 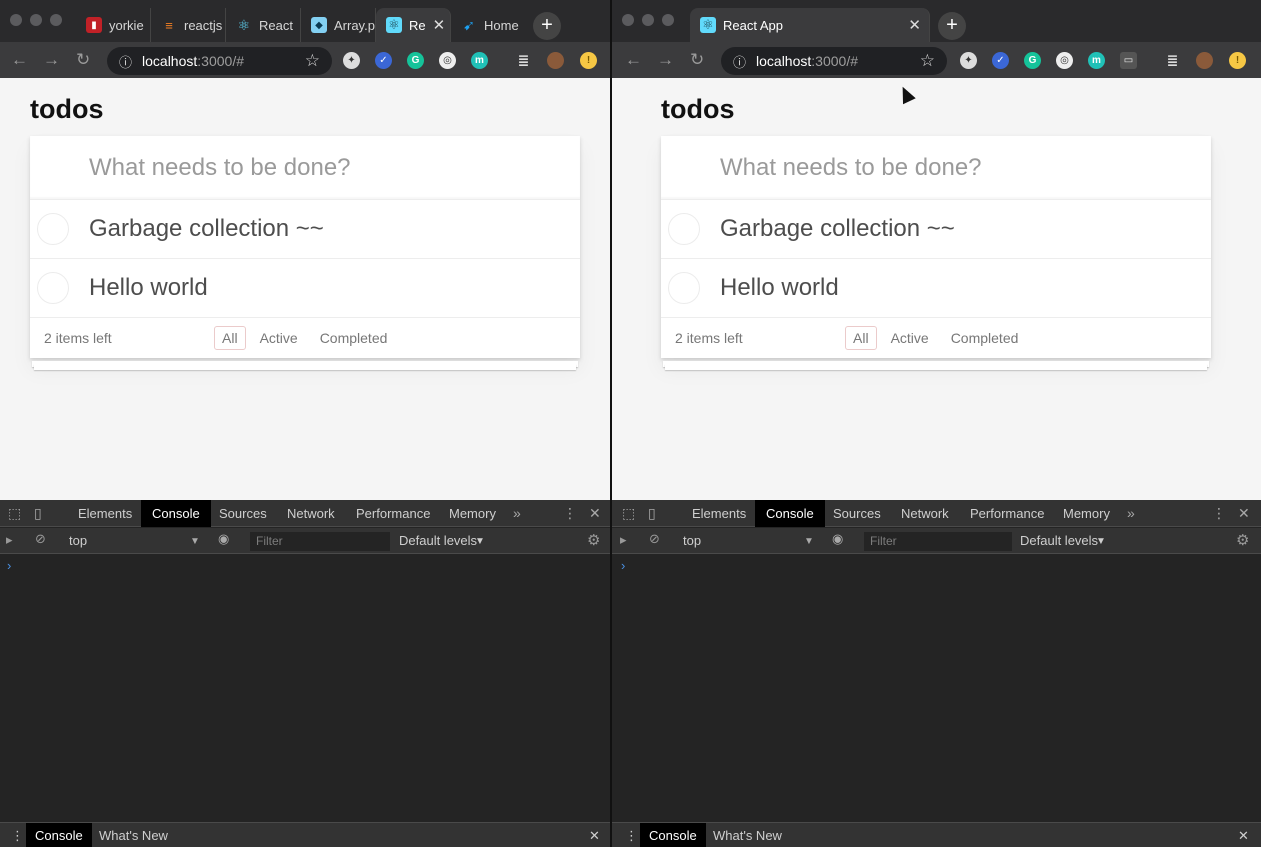 What do you see at coordinates (113, 25) in the screenshot?
I see `tab-yorkie: ▮ yorkie` at bounding box center [113, 25].